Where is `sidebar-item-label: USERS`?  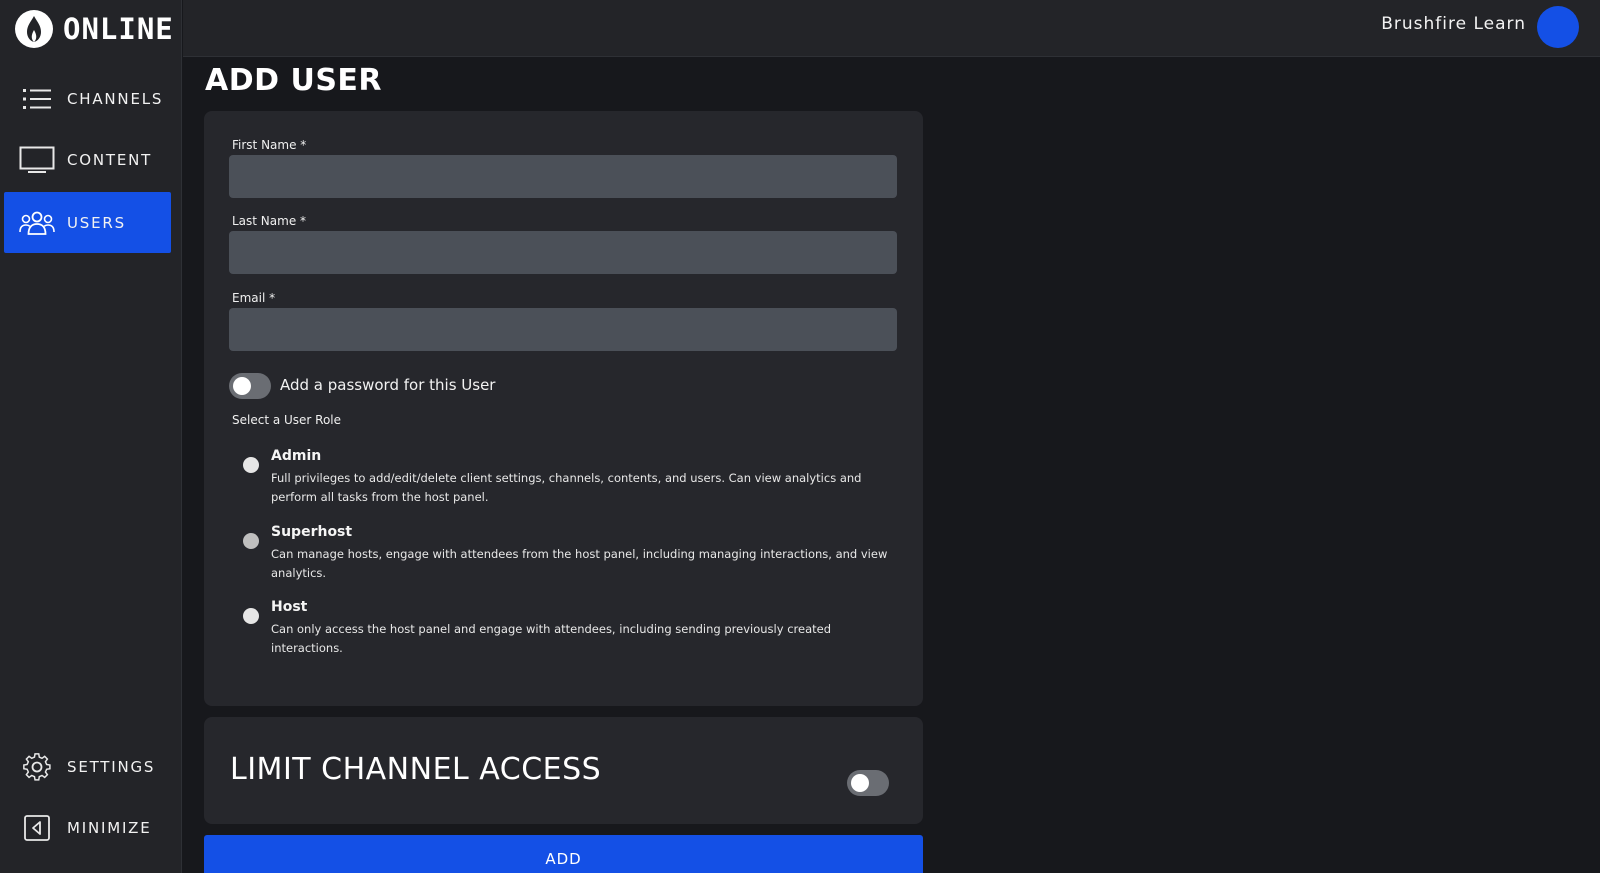 sidebar-item-label: USERS is located at coordinates (96, 222).